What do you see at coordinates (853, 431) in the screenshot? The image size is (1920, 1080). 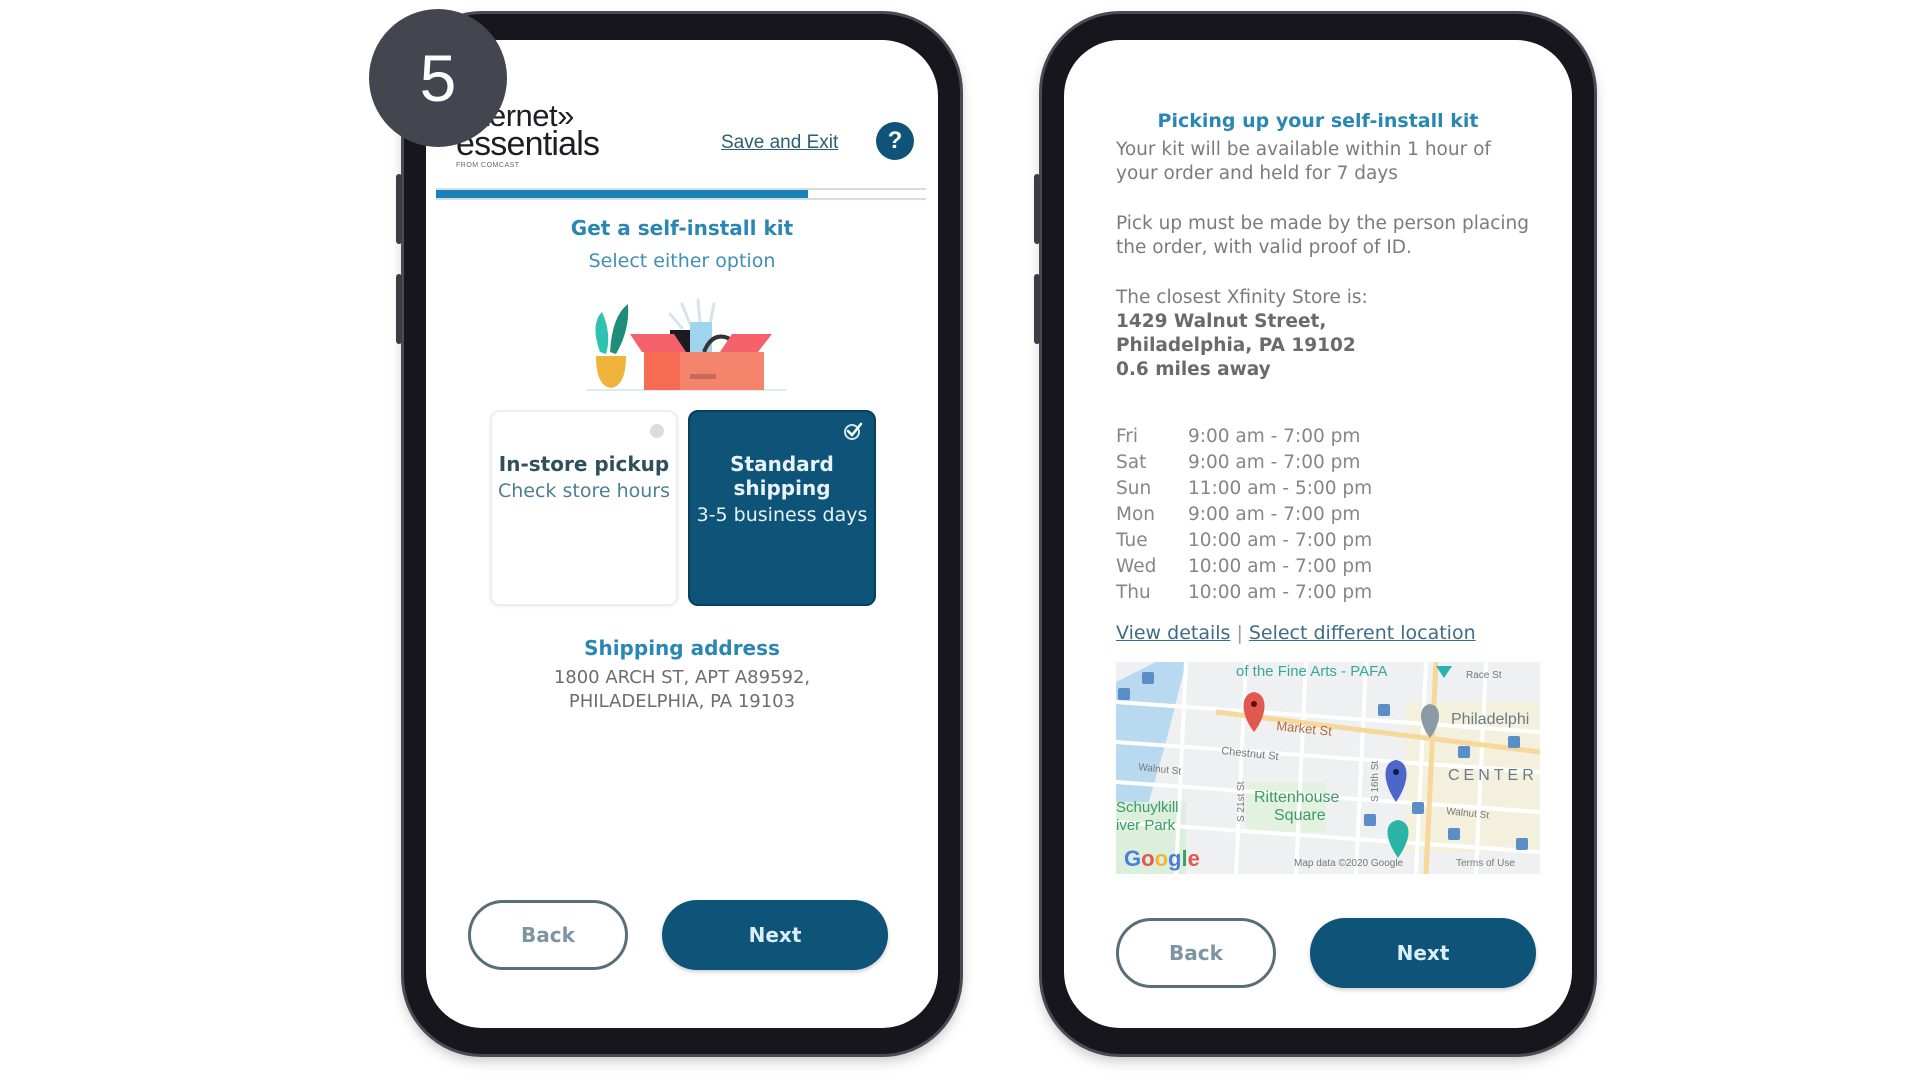 I see `checkmark-selected-icon` at bounding box center [853, 431].